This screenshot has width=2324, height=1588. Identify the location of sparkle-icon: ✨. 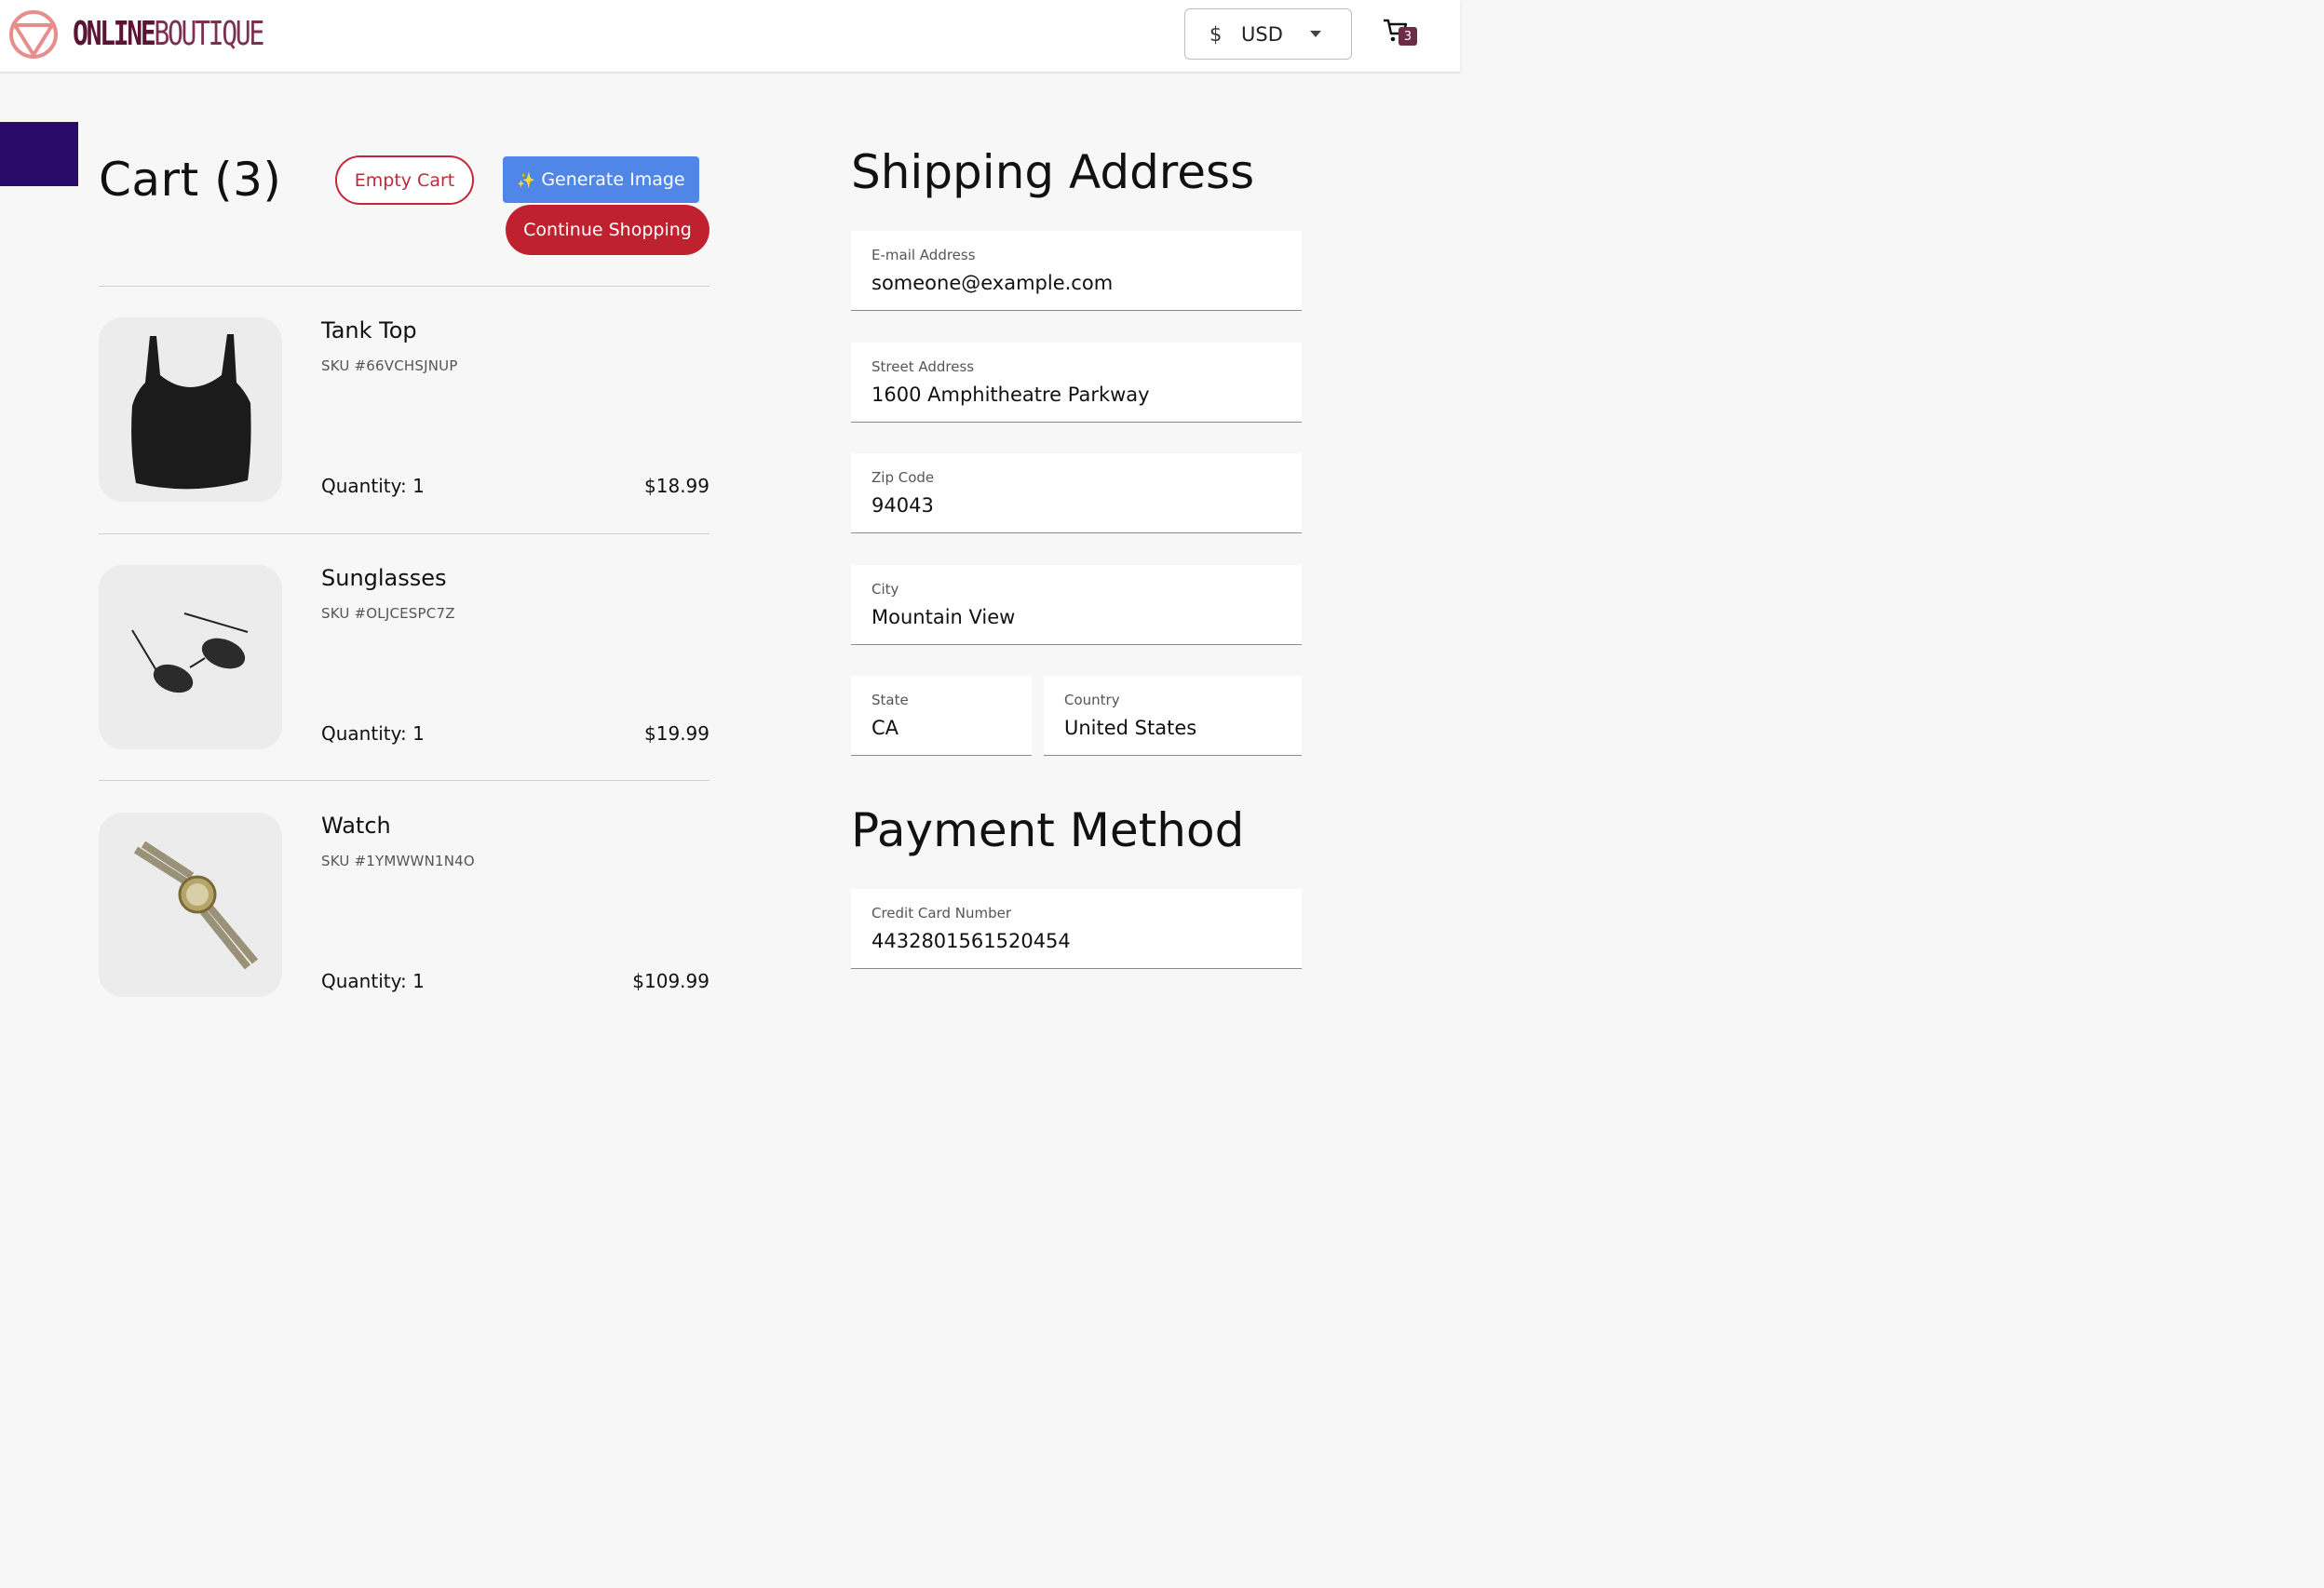
(526, 179).